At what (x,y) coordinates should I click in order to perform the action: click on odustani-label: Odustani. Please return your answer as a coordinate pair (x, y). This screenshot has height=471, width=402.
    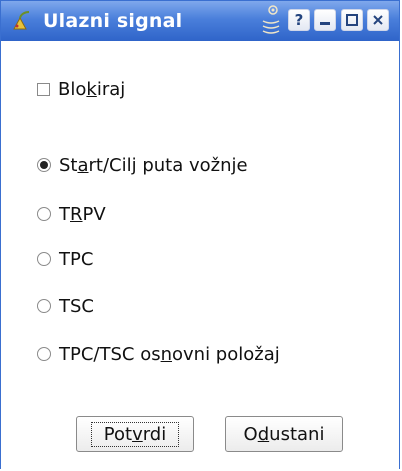
    Looking at the image, I should click on (284, 434).